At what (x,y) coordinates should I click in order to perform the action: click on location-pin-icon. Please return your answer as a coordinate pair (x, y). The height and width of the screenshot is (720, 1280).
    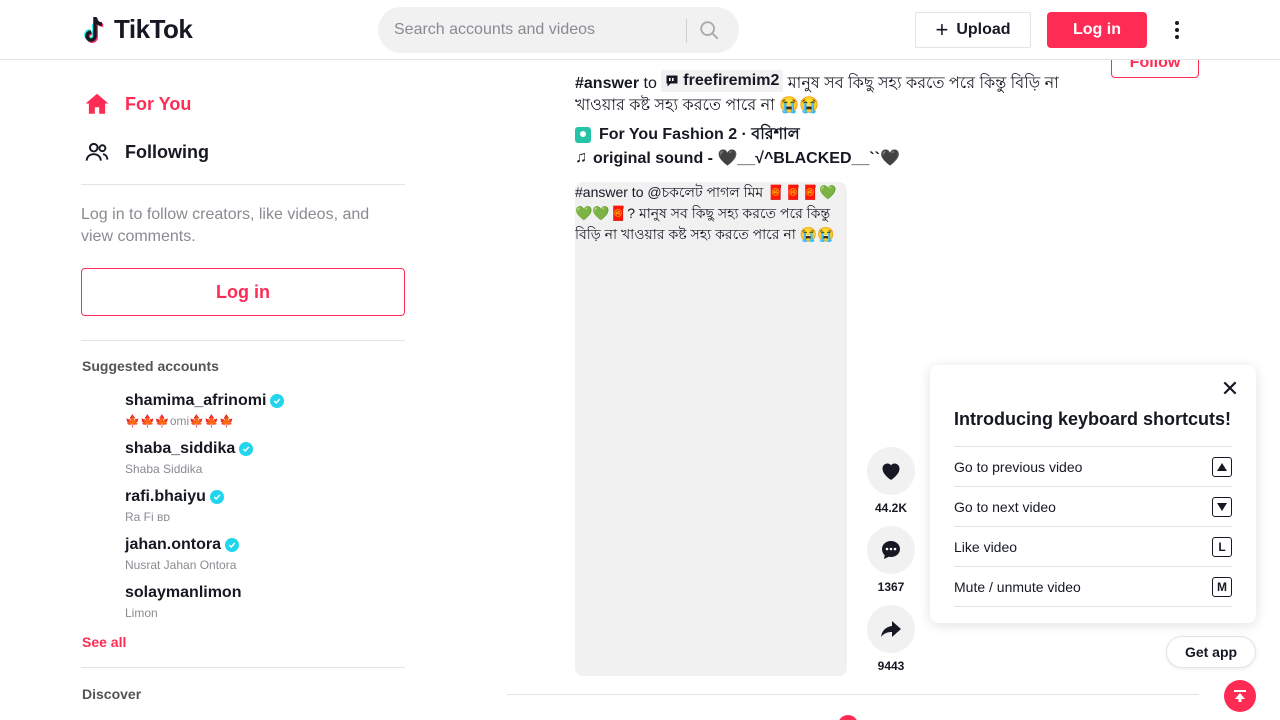
    Looking at the image, I should click on (583, 134).